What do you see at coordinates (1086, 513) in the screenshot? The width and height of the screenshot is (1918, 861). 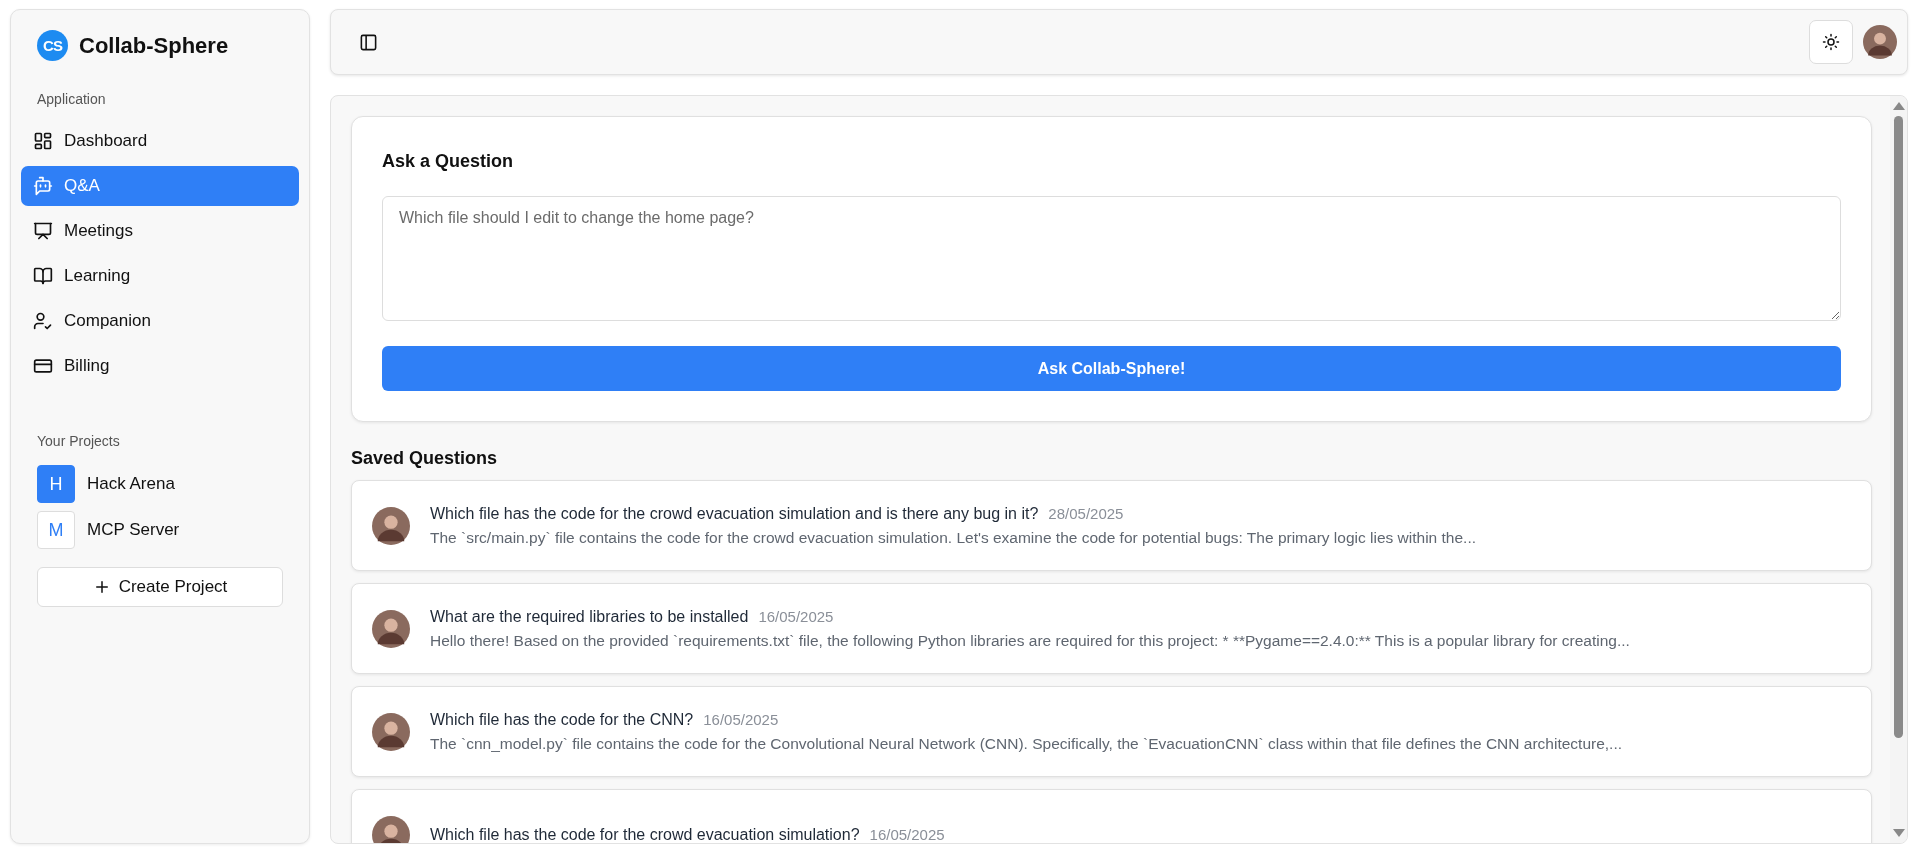 I see `question-date: 28/05/2025` at bounding box center [1086, 513].